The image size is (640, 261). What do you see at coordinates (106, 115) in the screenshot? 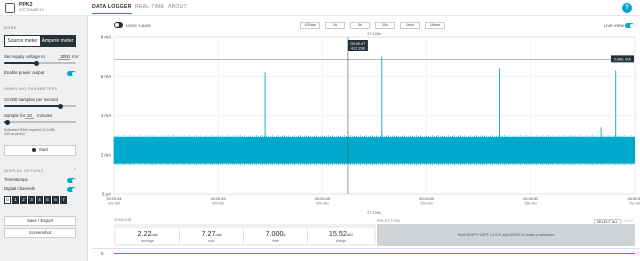
I see `y-tick-label: 4 mA` at bounding box center [106, 115].